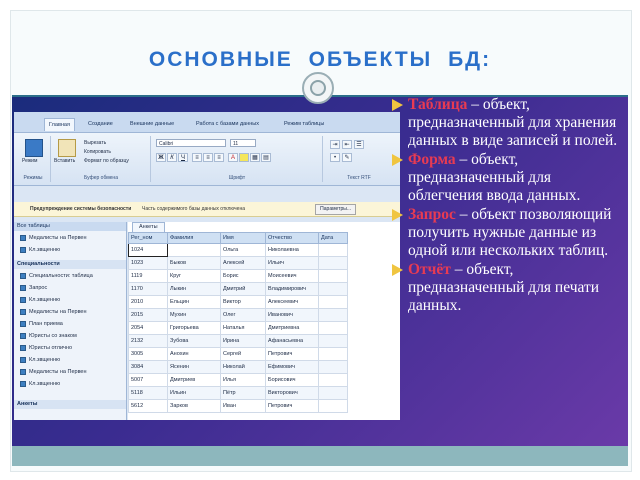 The width and height of the screenshot is (640, 480). What do you see at coordinates (243, 393) in the screenshot?
I see `table-cell: Пётр` at bounding box center [243, 393].